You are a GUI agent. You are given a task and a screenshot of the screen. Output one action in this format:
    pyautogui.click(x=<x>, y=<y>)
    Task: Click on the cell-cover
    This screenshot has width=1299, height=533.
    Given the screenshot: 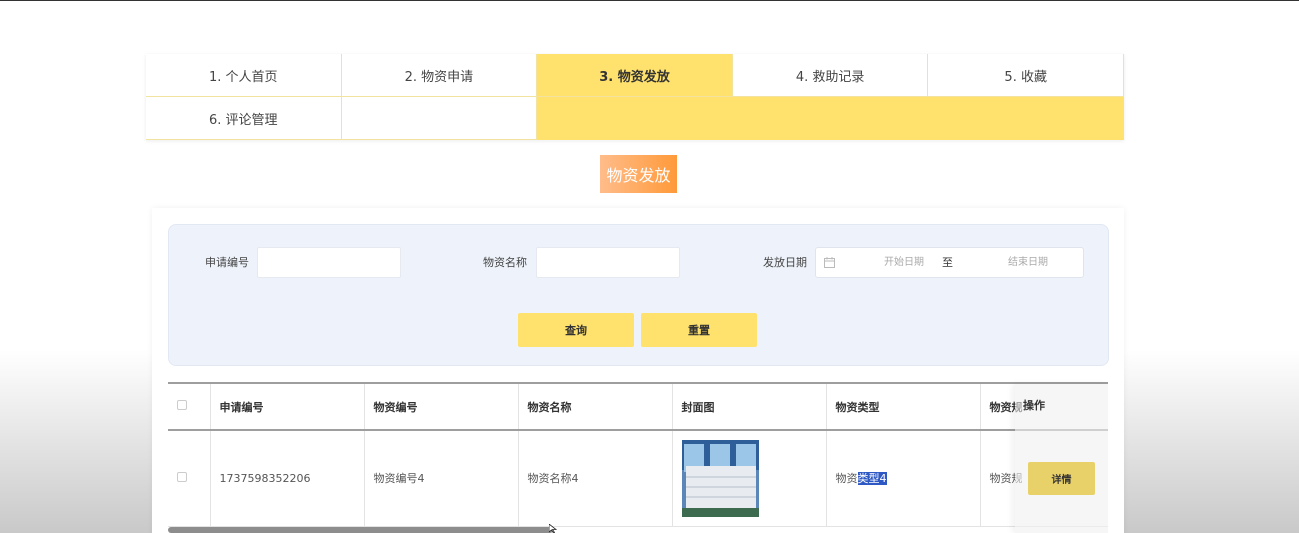 What is the action you would take?
    pyautogui.click(x=749, y=478)
    